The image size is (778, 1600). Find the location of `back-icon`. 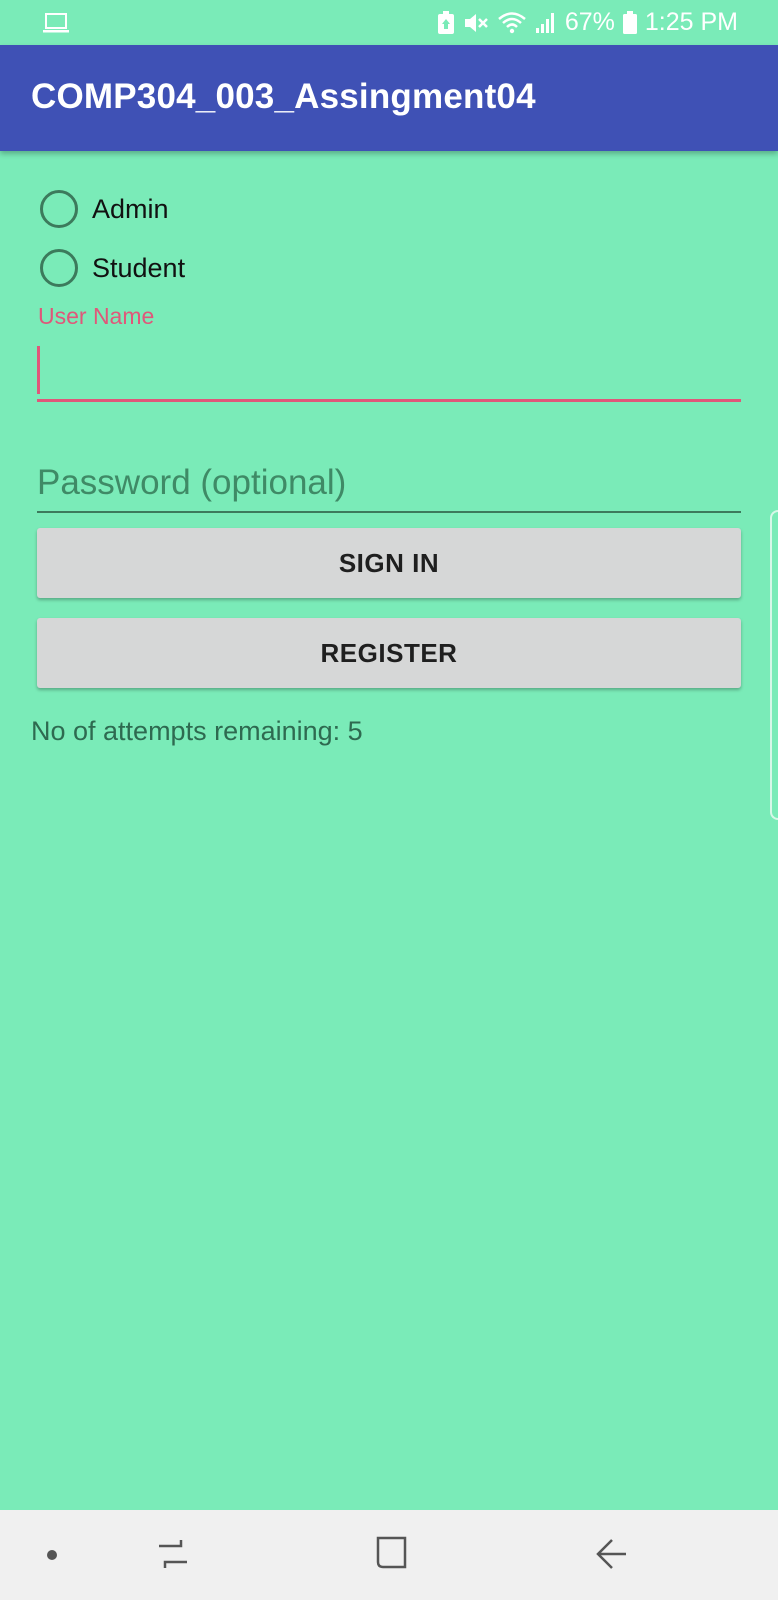

back-icon is located at coordinates (611, 1556).